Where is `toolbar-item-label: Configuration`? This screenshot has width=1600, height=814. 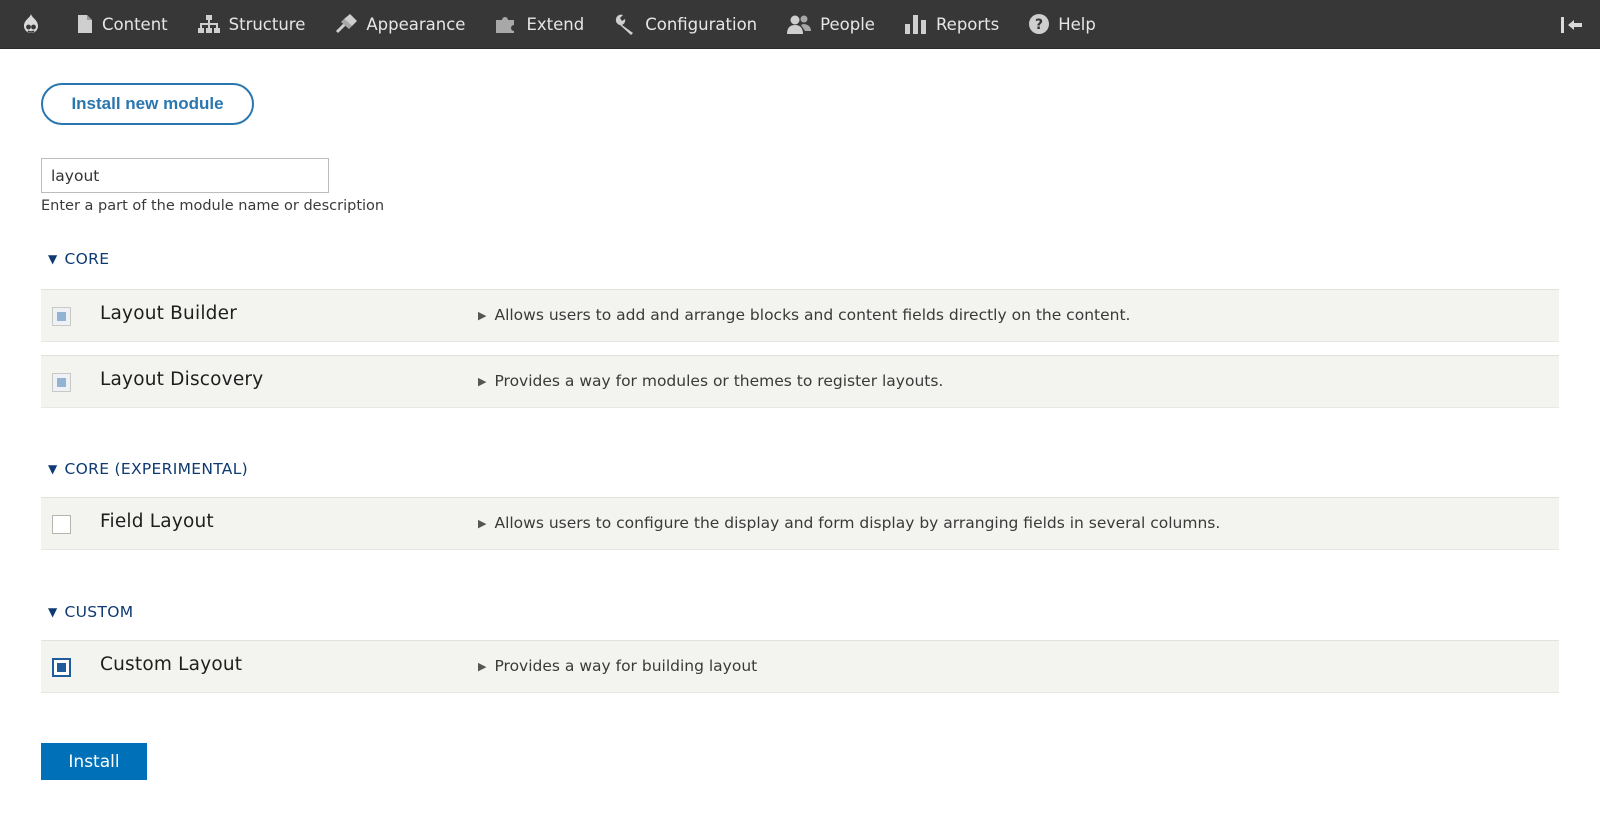 toolbar-item-label: Configuration is located at coordinates (701, 24).